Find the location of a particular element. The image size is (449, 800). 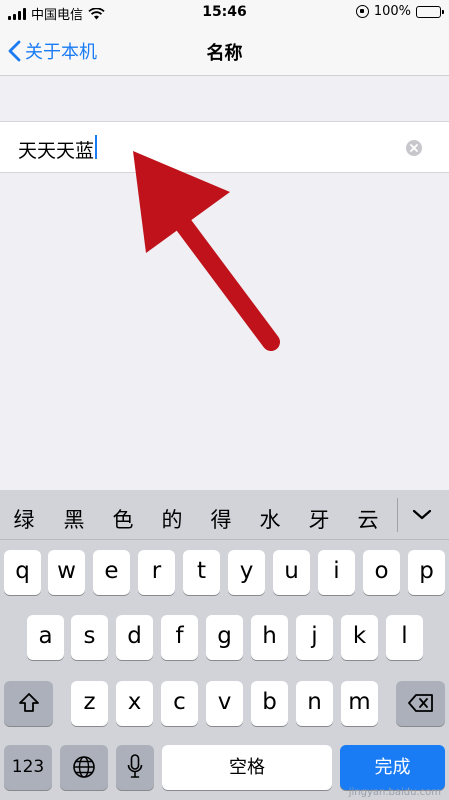

key-e: e is located at coordinates (111, 572).